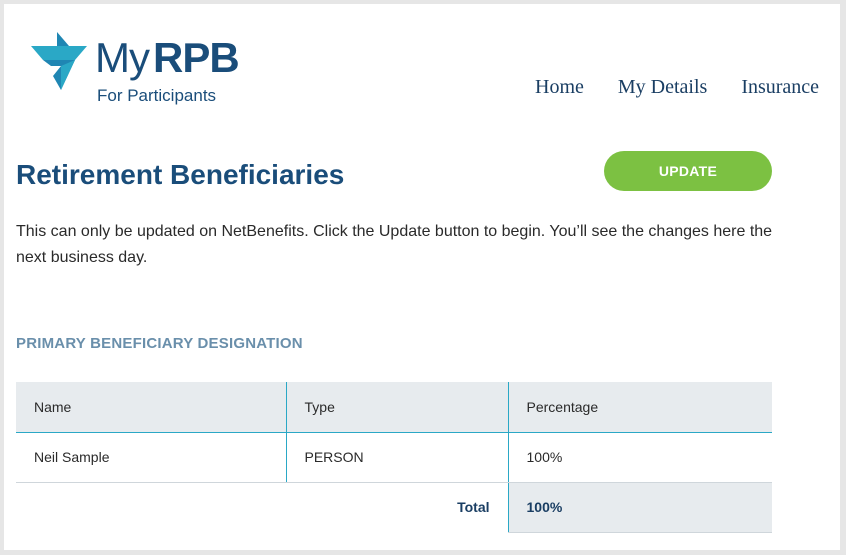 This screenshot has width=846, height=555. Describe the element at coordinates (394, 507) in the screenshot. I see `table-total-row: Total 100%` at that location.